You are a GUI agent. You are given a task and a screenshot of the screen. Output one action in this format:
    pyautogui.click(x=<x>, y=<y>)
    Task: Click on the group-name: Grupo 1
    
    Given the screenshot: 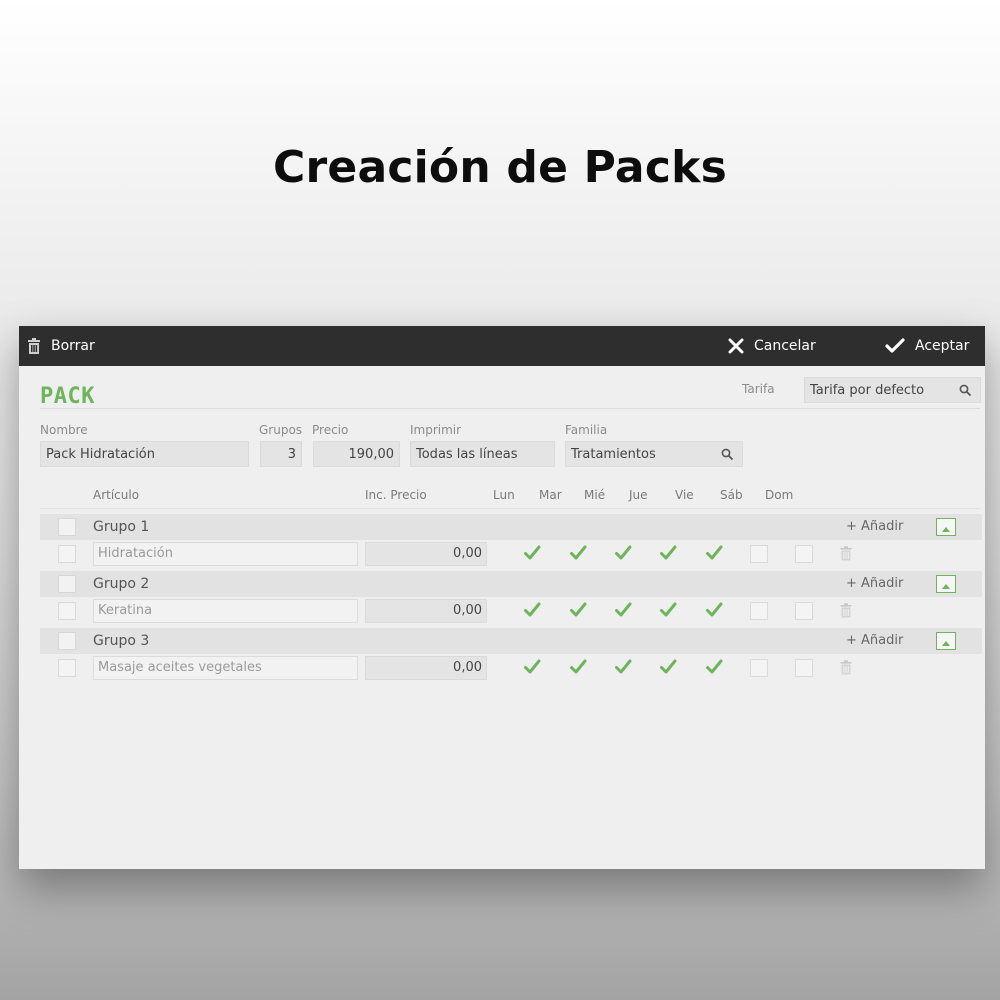 What is the action you would take?
    pyautogui.click(x=121, y=527)
    